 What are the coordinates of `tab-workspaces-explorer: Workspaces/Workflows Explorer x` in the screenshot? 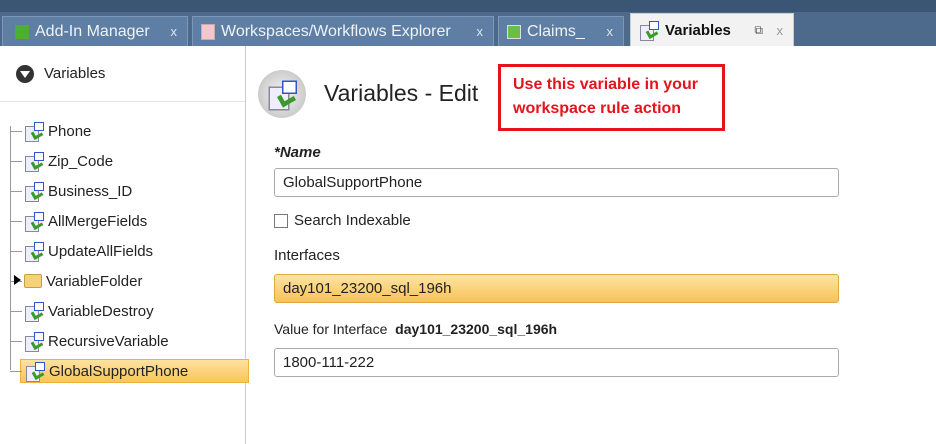 It's located at (343, 31).